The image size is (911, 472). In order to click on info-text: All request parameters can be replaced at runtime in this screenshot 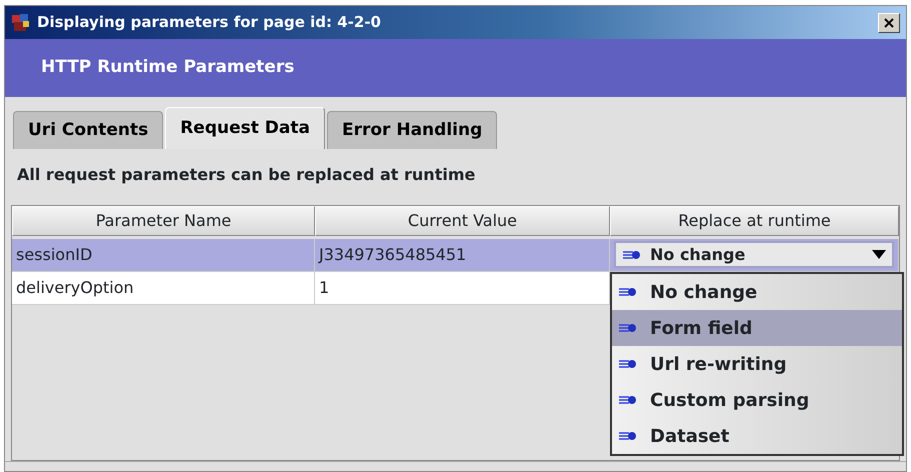, I will do `click(246, 174)`.